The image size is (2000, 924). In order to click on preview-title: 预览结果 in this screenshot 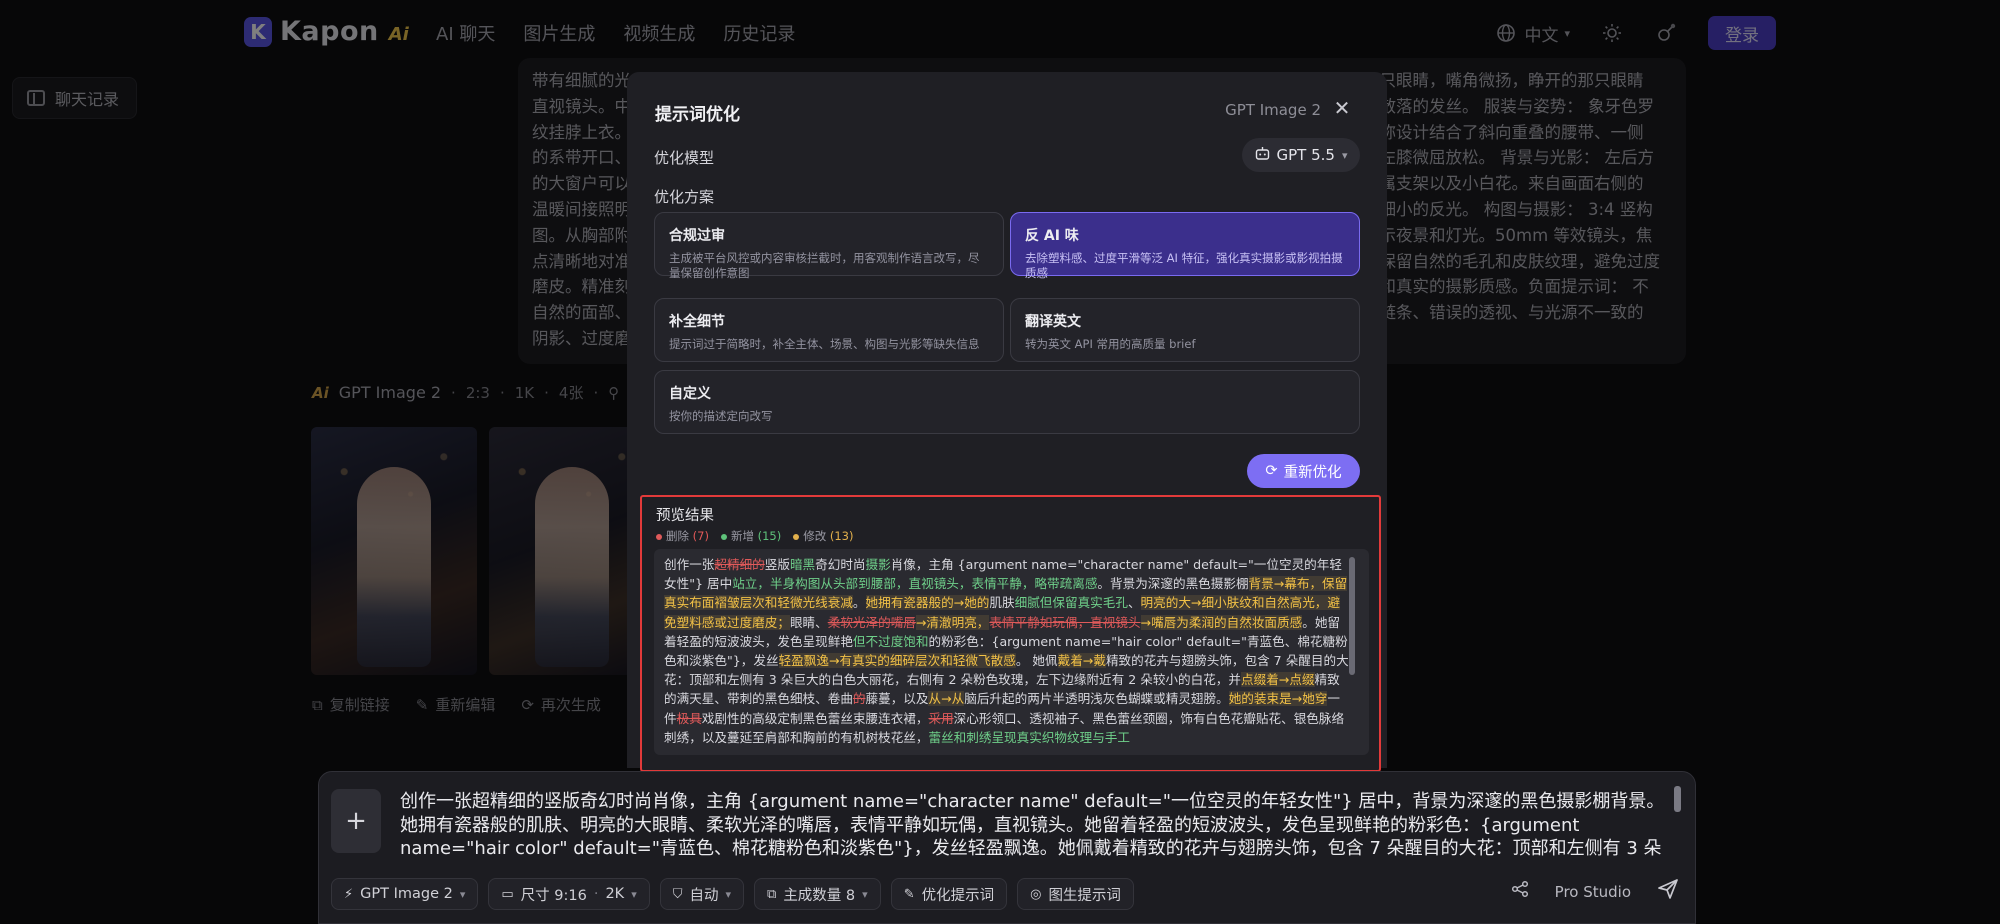, I will do `click(685, 516)`.